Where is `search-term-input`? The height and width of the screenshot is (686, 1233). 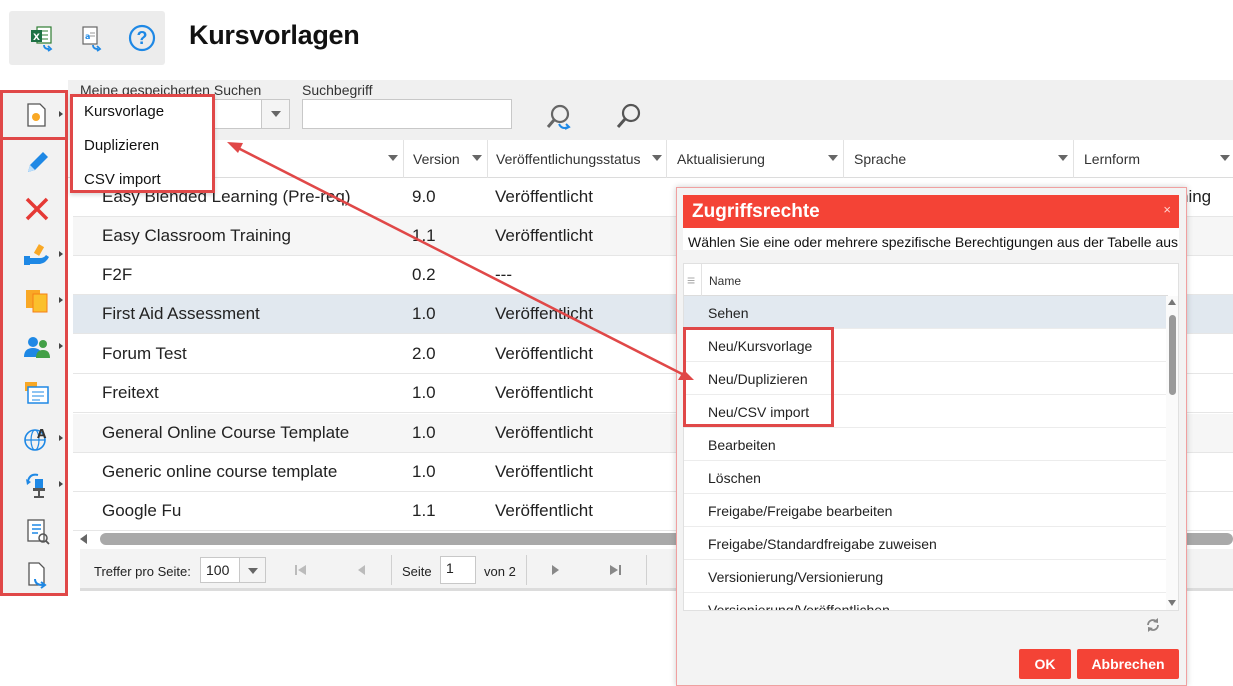 search-term-input is located at coordinates (407, 114).